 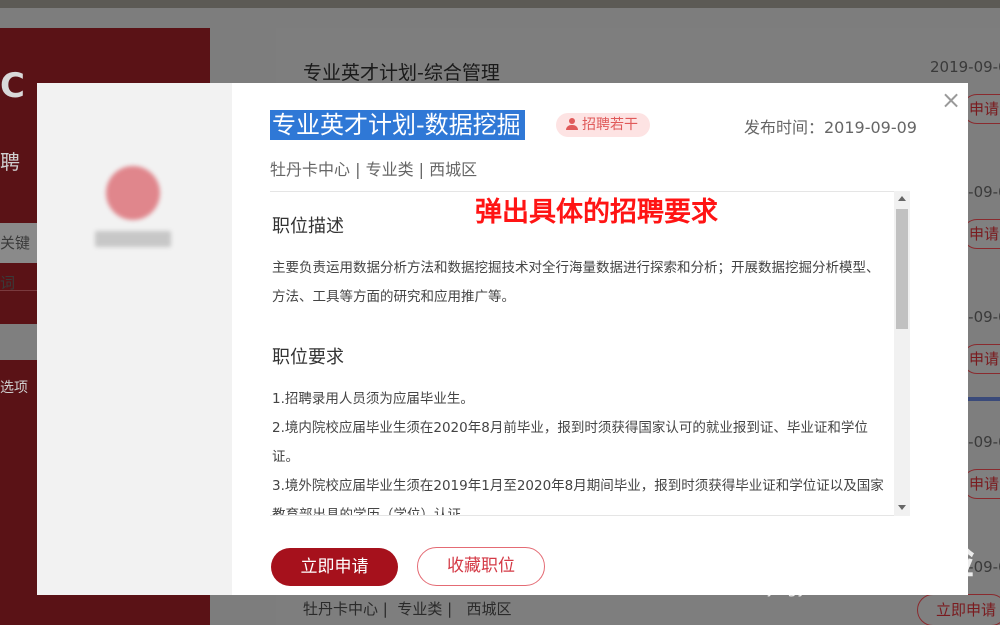 I want to click on scrollbar, so click(x=902, y=353).